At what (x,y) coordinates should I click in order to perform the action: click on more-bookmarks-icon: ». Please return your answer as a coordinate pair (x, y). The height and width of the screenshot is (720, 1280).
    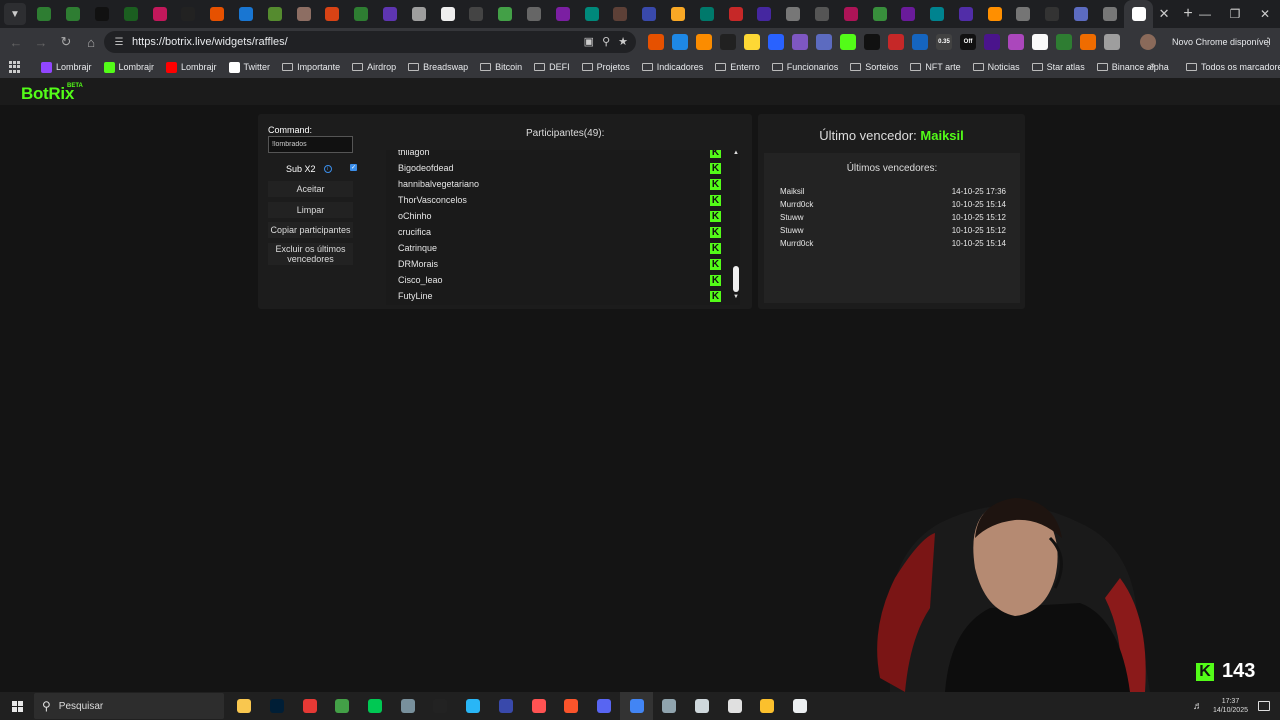
    Looking at the image, I should click on (1153, 65).